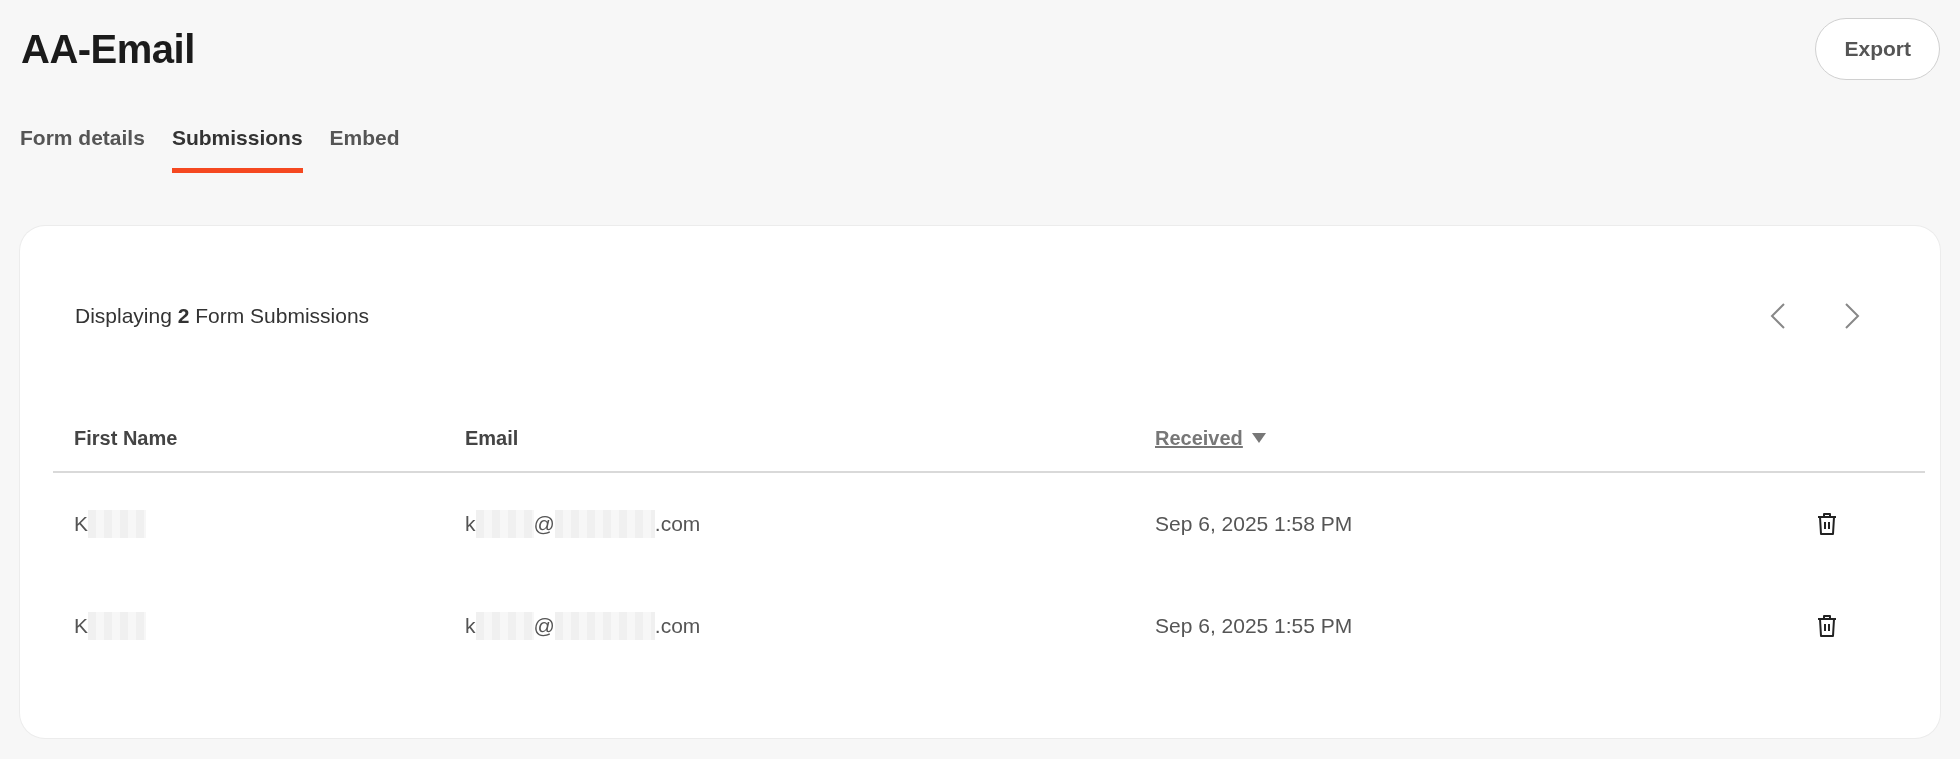  Describe the element at coordinates (222, 315) in the screenshot. I see `submission-count-text: Displaying 2 Form Submissions` at that location.